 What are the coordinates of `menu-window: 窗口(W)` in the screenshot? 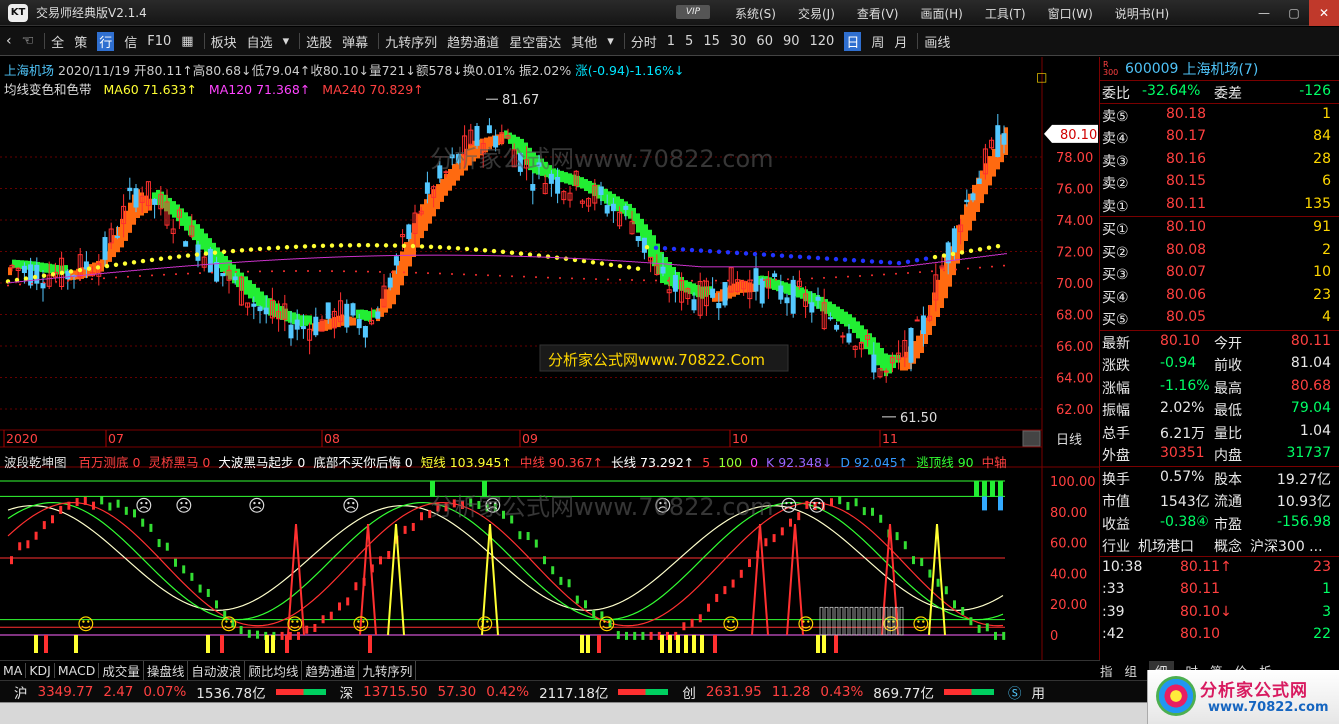 It's located at (1070, 13).